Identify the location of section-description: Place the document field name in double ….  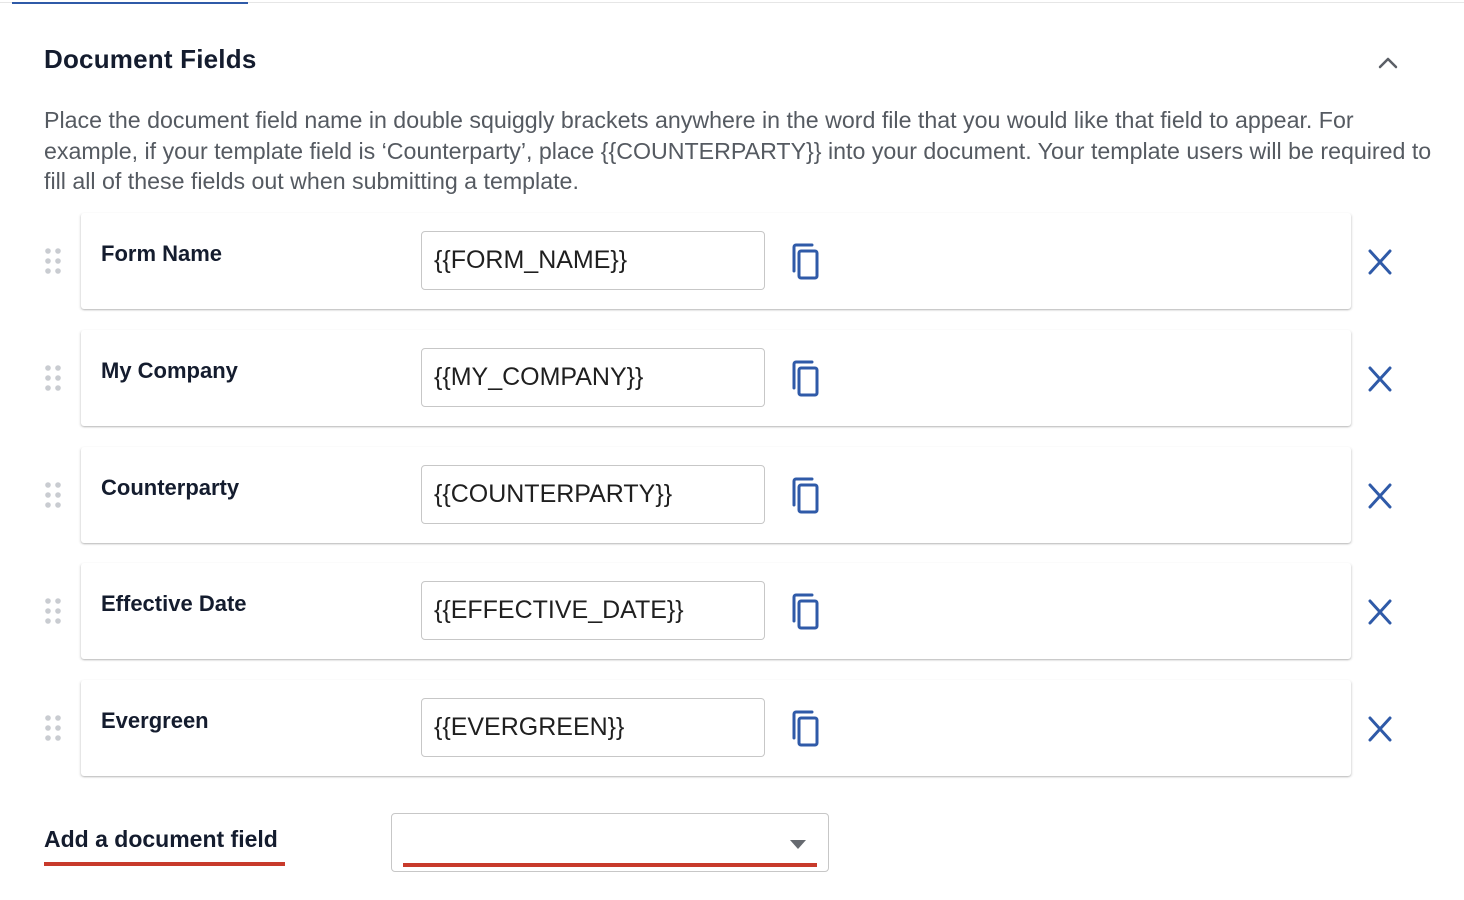
(738, 150).